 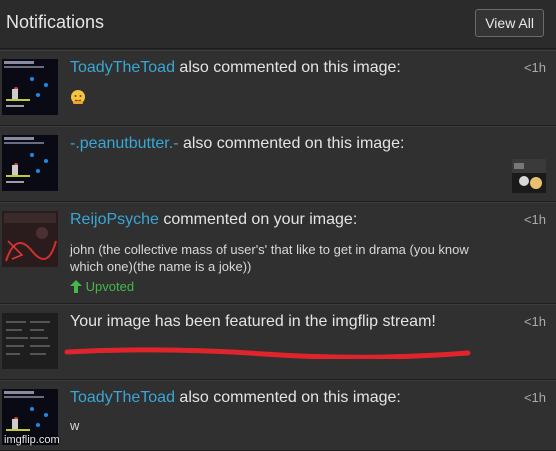 I want to click on username-link: ReijoPsyche, so click(x=114, y=219).